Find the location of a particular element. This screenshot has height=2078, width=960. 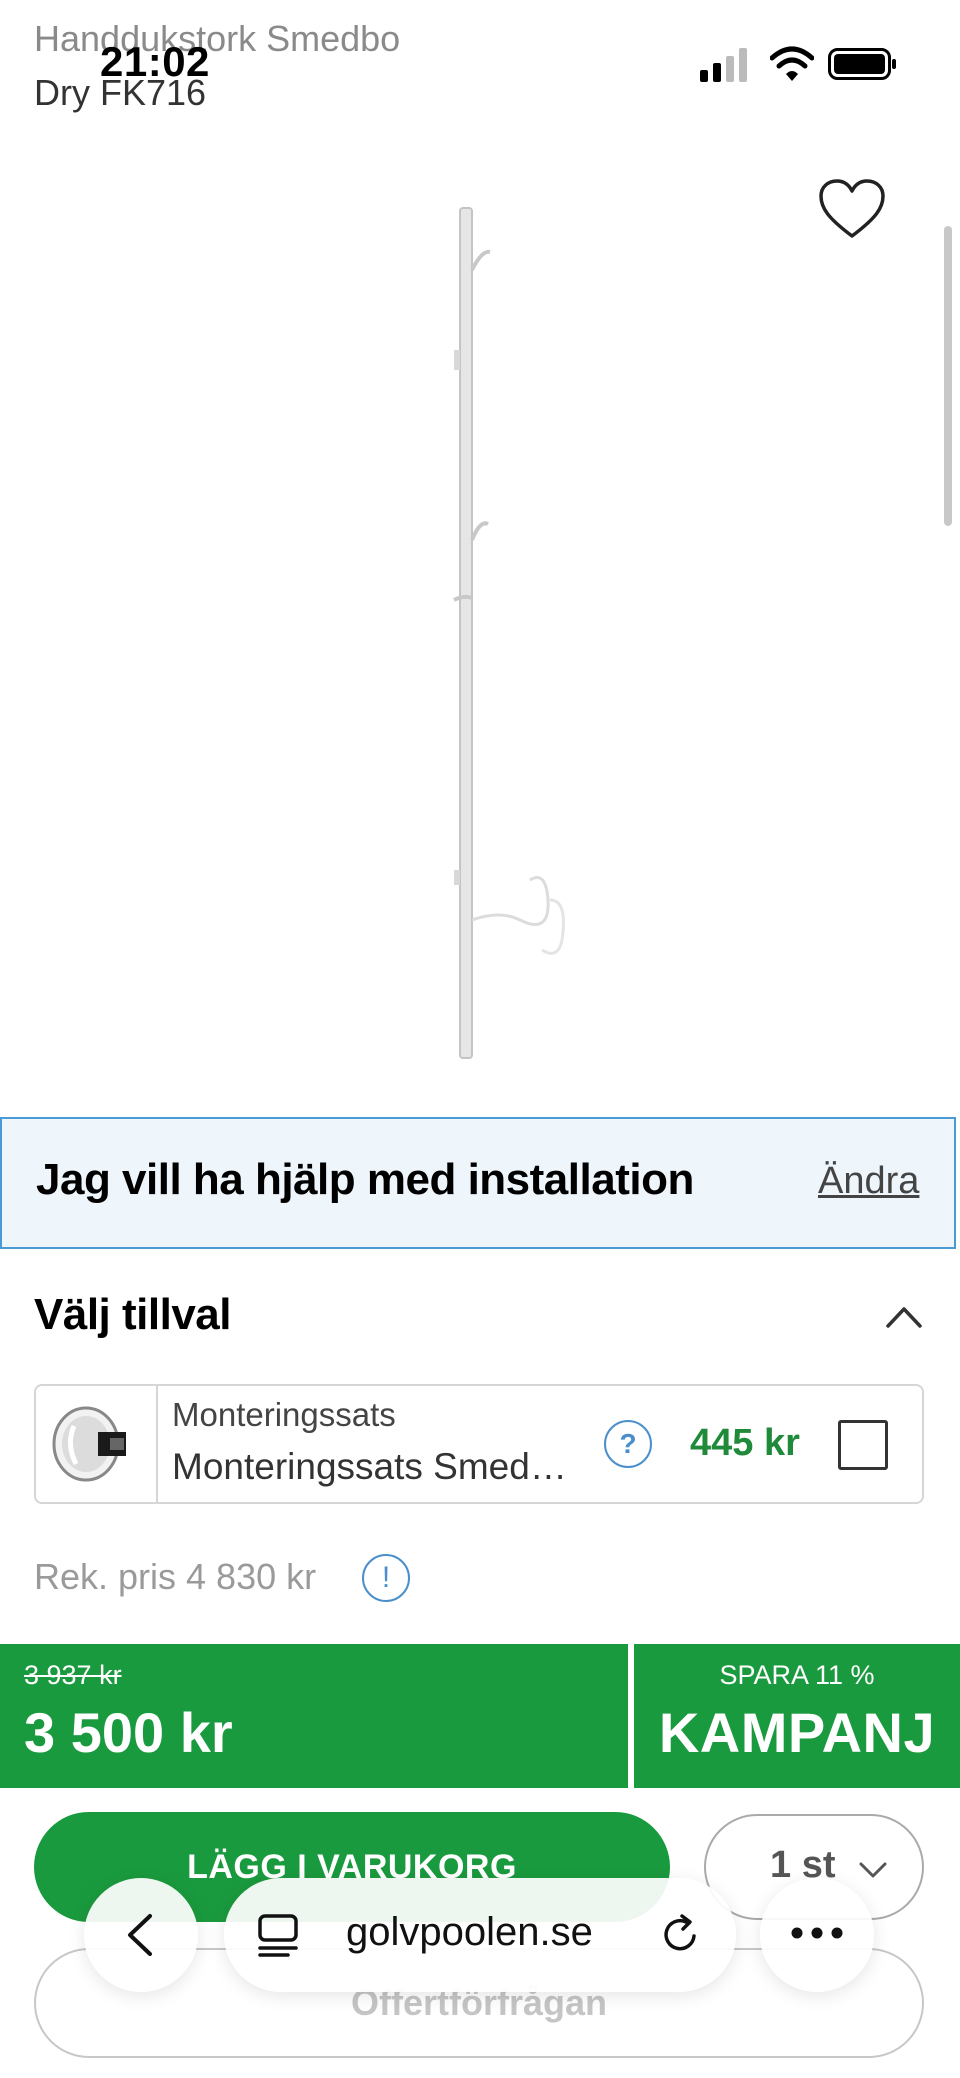

battery-icon is located at coordinates (862, 64).